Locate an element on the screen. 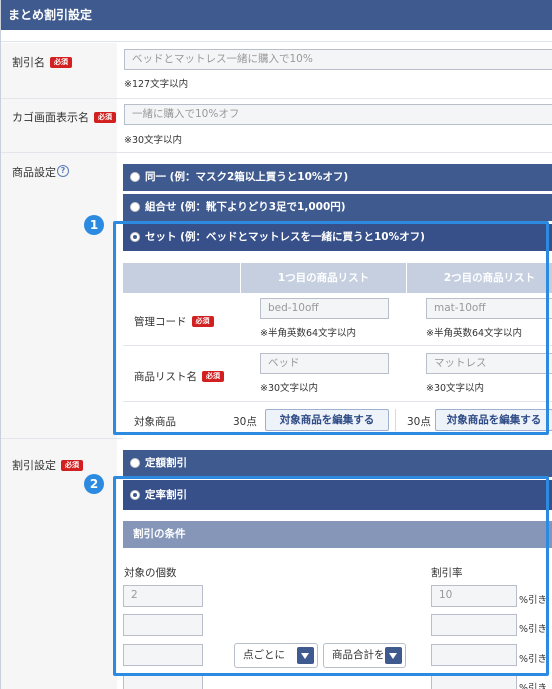 The height and width of the screenshot is (689, 552). discount-name-label: 割引名 必須 is located at coordinates (42, 62).